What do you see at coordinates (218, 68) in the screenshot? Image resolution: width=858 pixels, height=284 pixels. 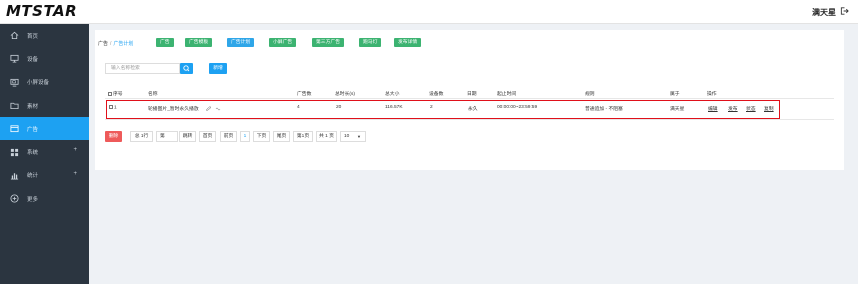 I see `add-button: 新增` at bounding box center [218, 68].